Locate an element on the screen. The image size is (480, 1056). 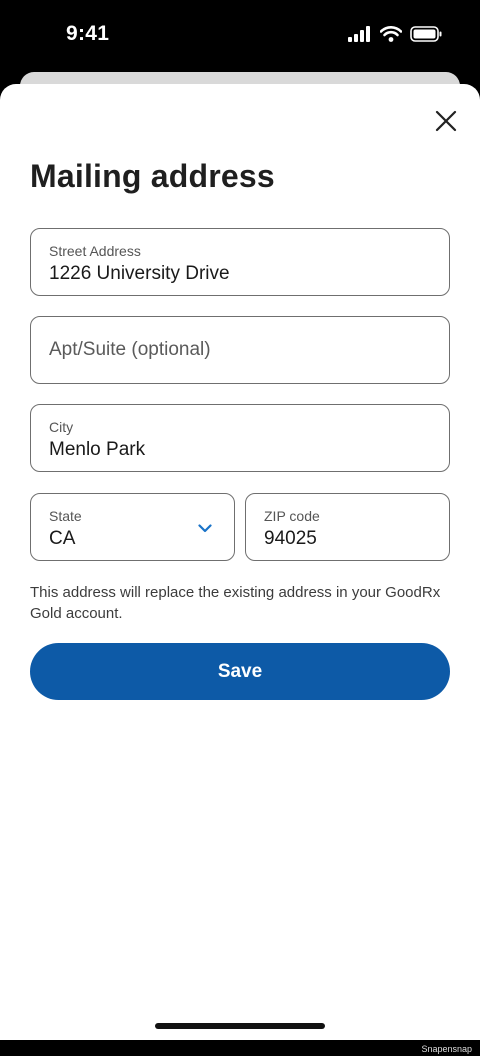
close-button is located at coordinates (446, 123).